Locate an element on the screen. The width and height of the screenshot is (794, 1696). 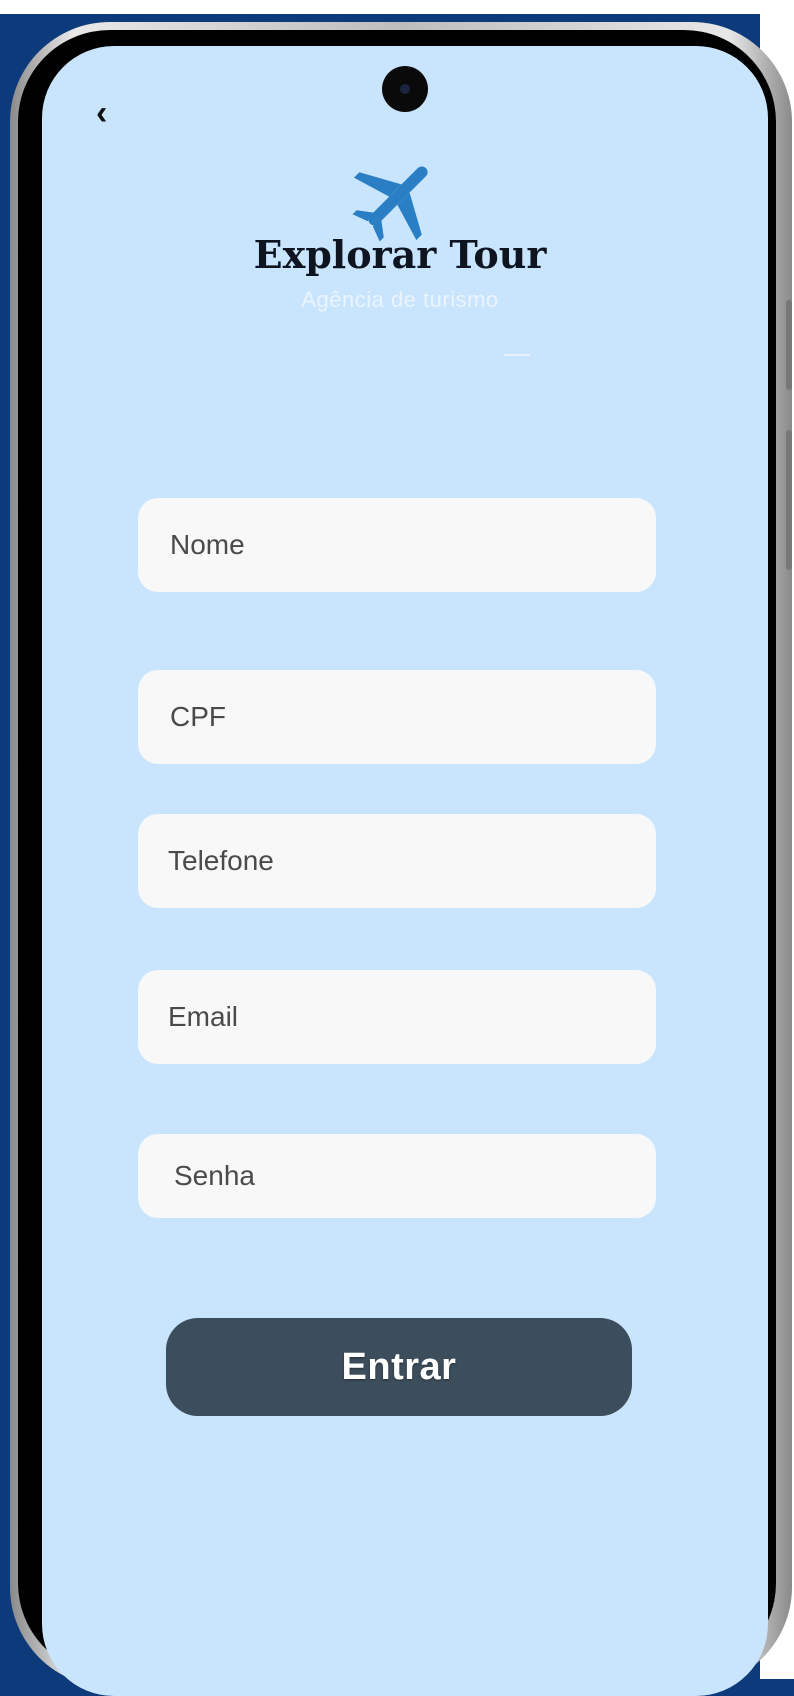
brand-title: Explorar Tour is located at coordinates (400, 254).